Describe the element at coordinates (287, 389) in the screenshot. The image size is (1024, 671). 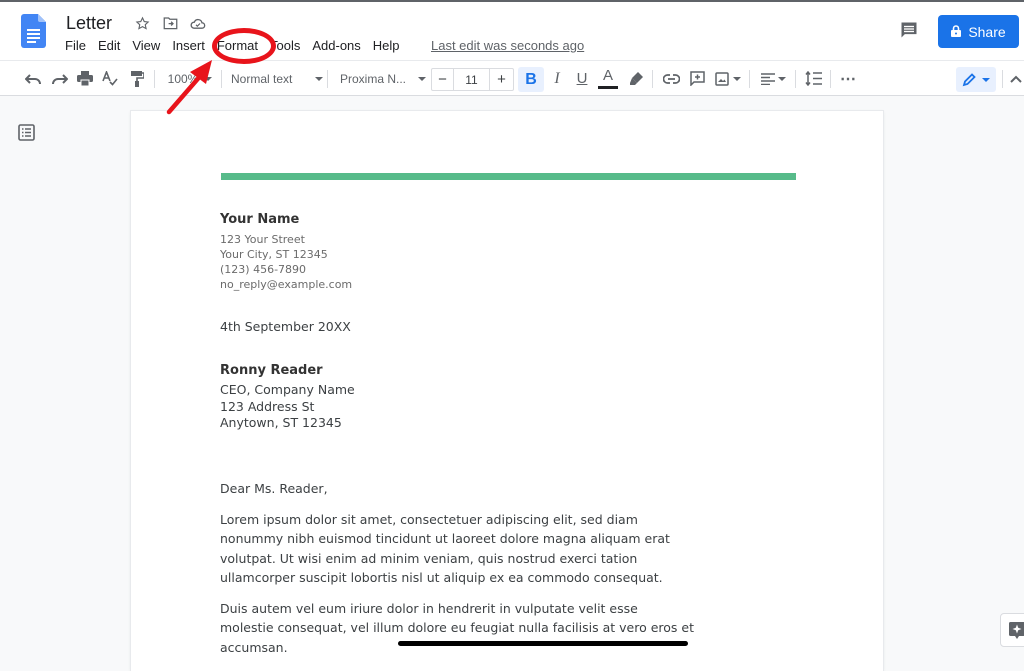
I see `recipient-title: CEO, Company Name` at that location.